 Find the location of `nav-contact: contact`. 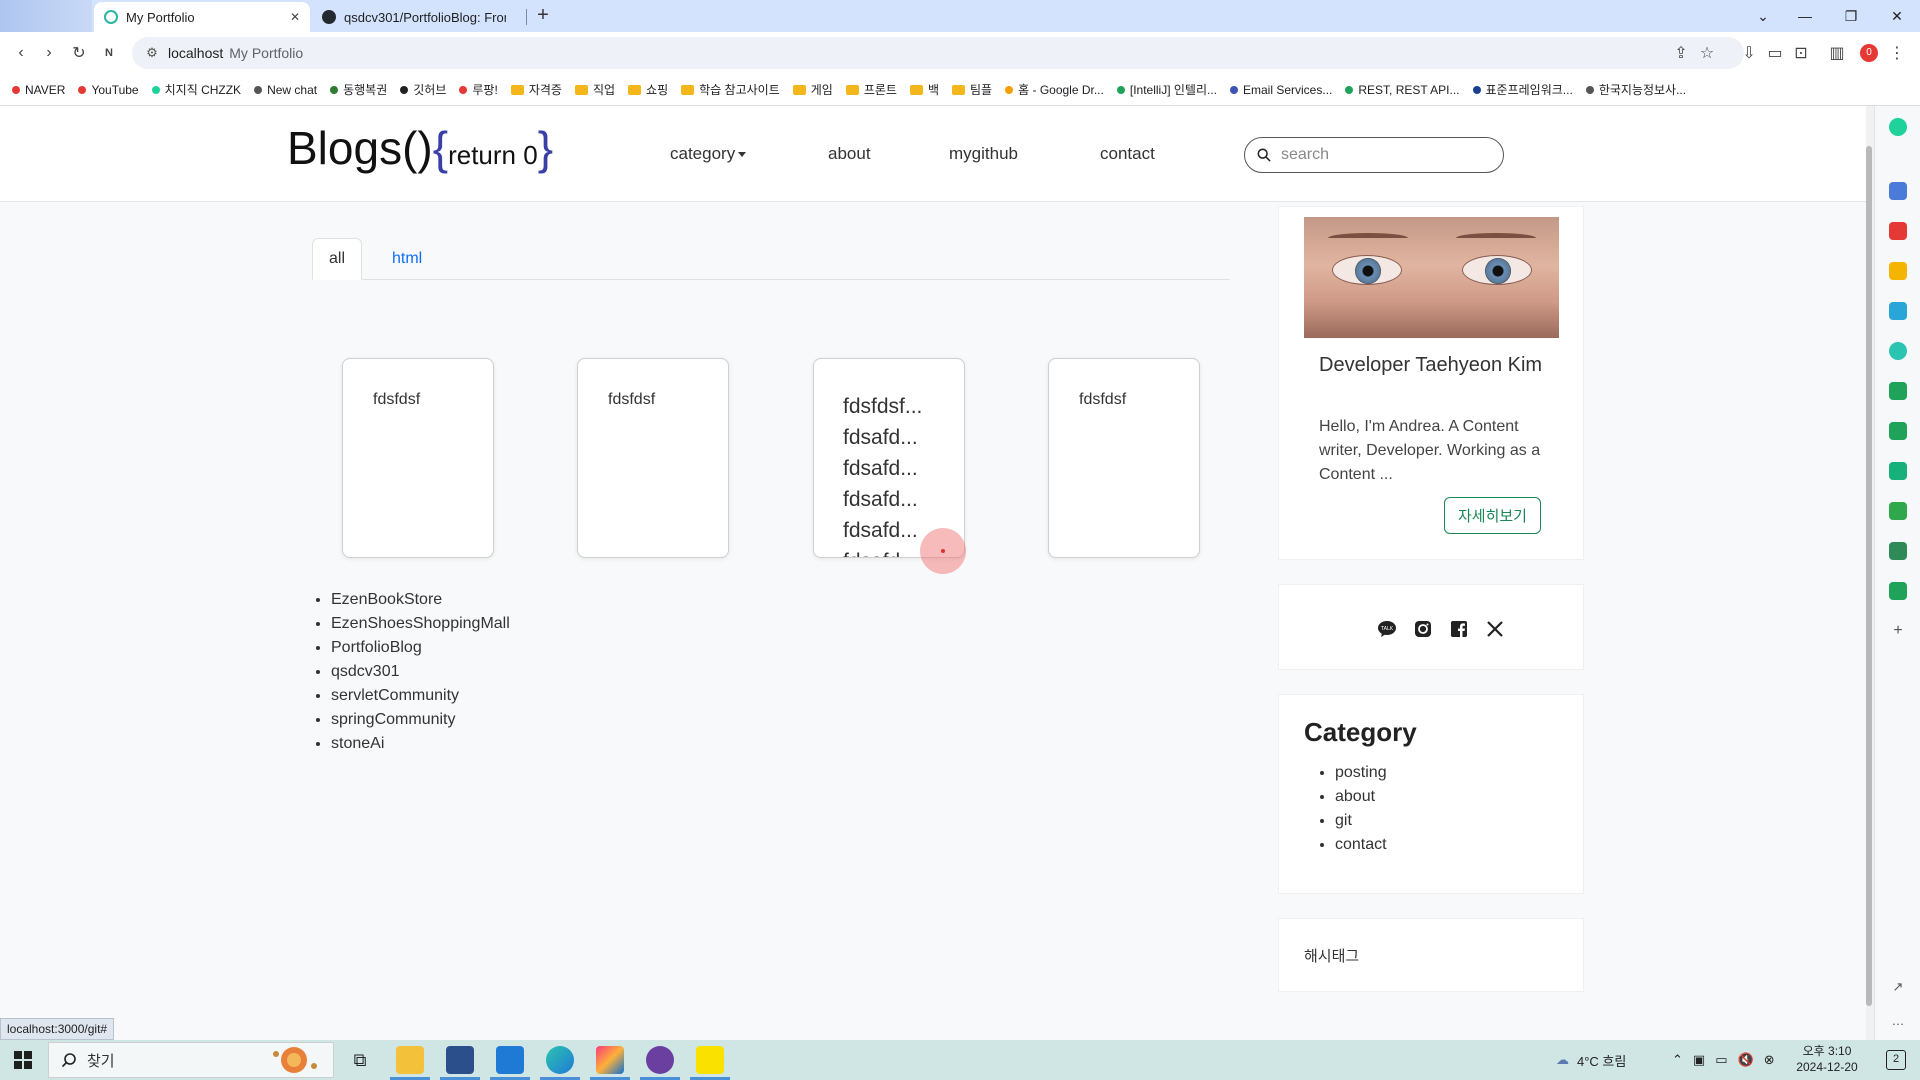

nav-contact: contact is located at coordinates (1127, 154).